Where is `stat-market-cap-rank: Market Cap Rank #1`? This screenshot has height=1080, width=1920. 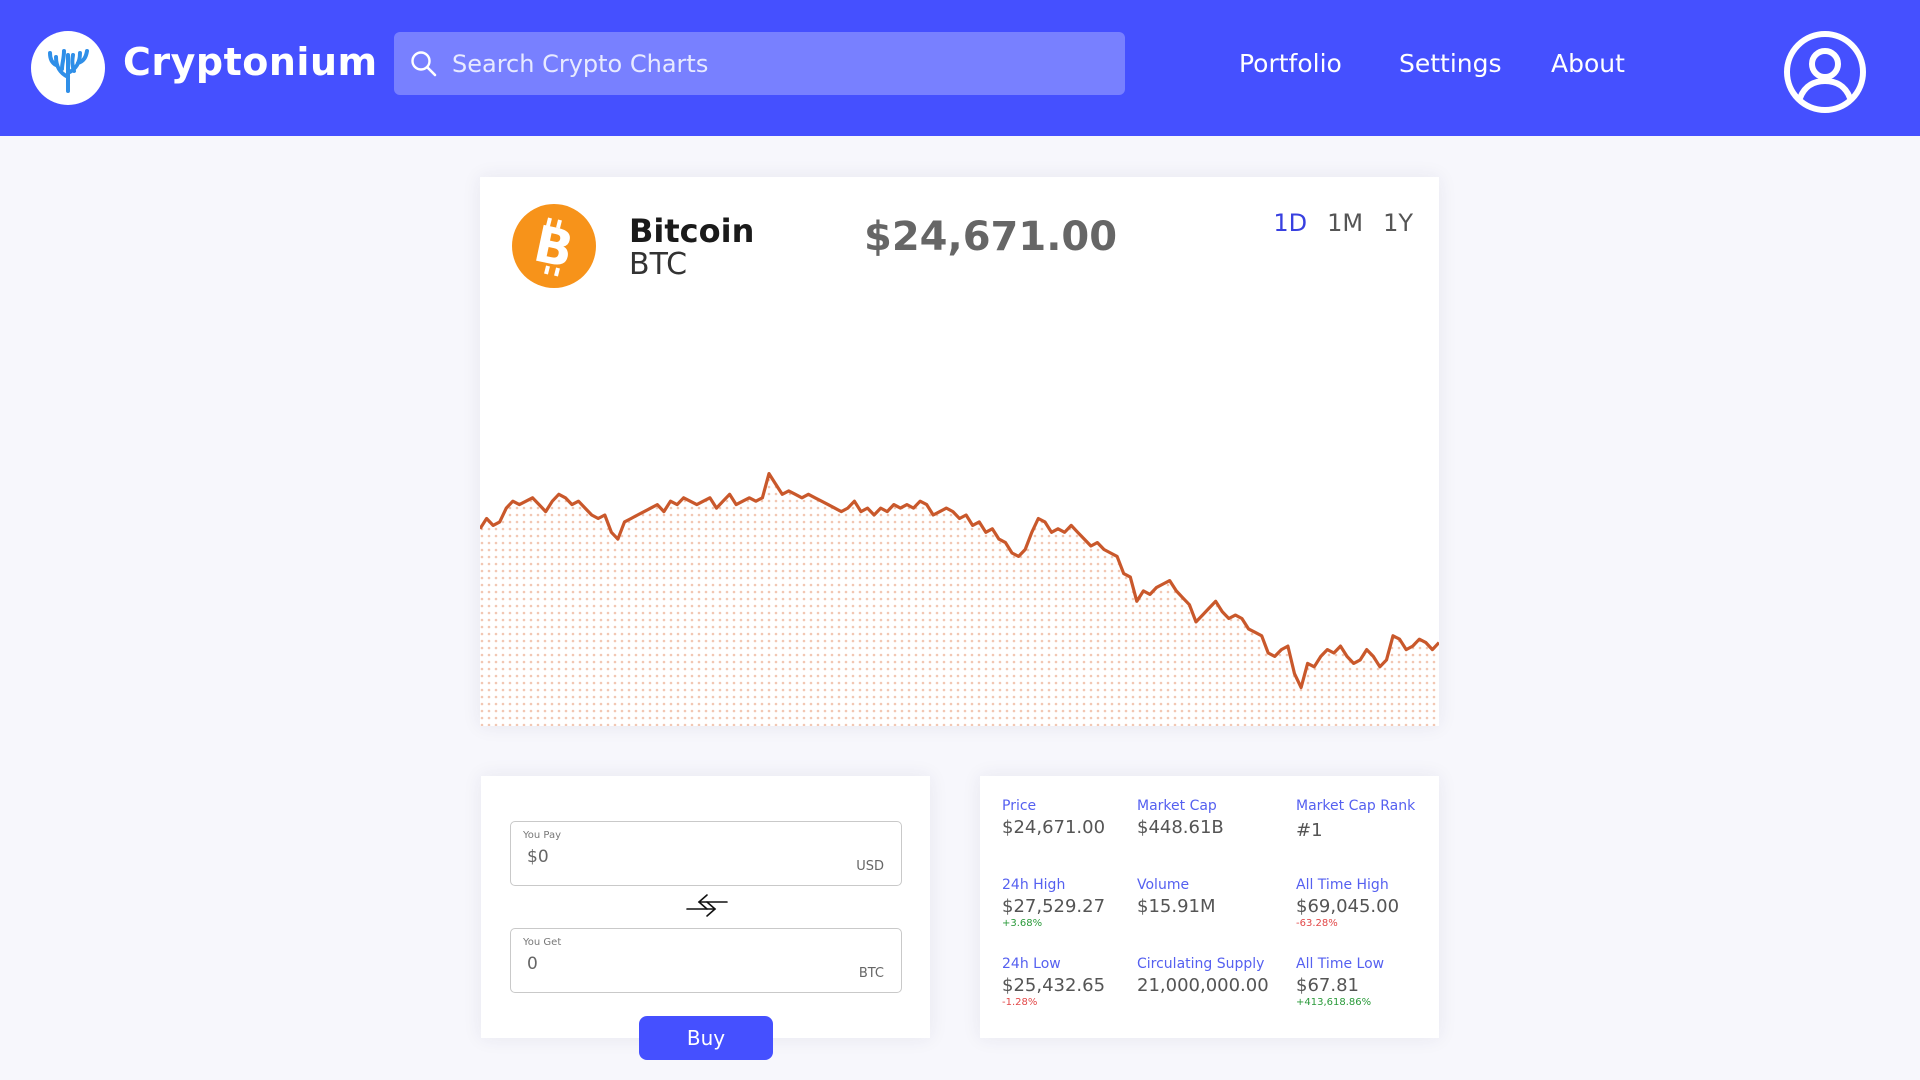 stat-market-cap-rank: Market Cap Rank #1 is located at coordinates (1355, 819).